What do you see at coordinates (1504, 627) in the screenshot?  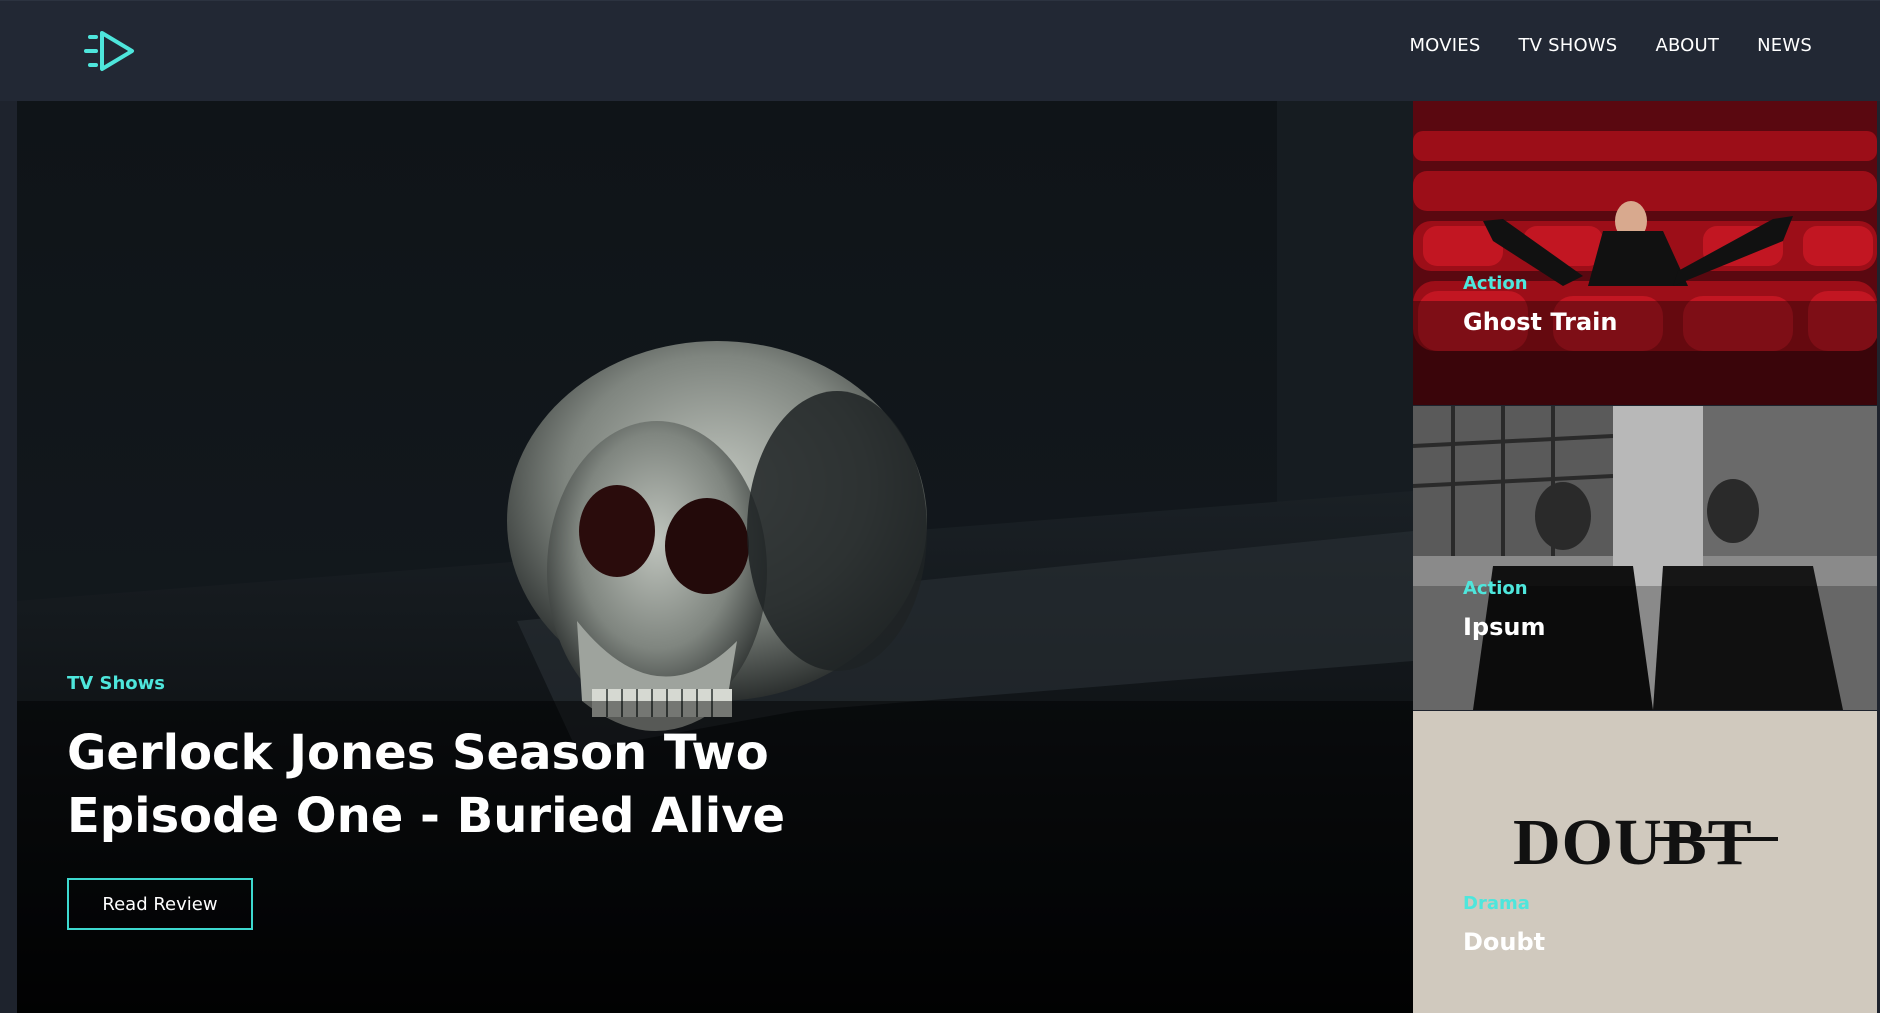 I see `card-title: Ipsum` at bounding box center [1504, 627].